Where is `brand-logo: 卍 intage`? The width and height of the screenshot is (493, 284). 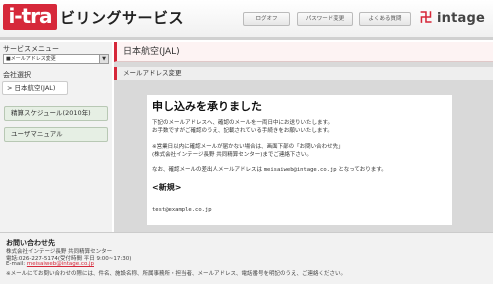
brand-logo: 卍 intage is located at coordinates (454, 19).